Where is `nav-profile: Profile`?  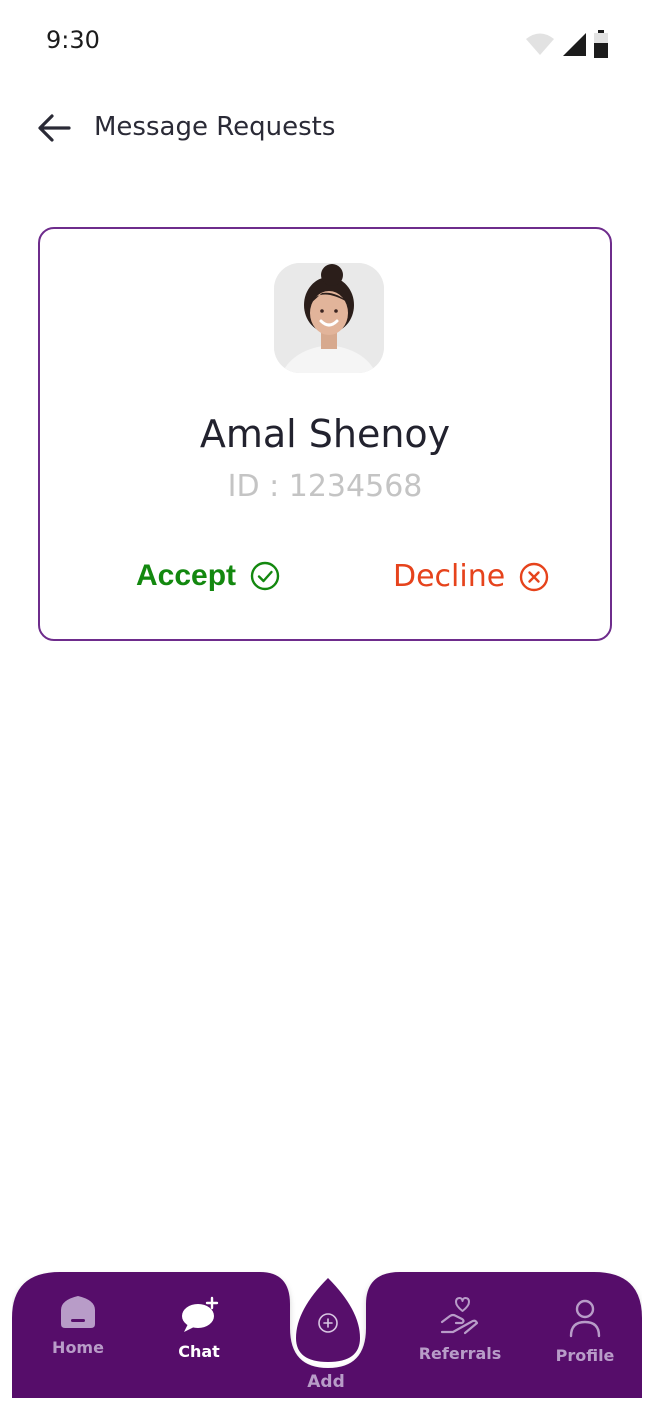
nav-profile: Profile is located at coordinates (585, 1331).